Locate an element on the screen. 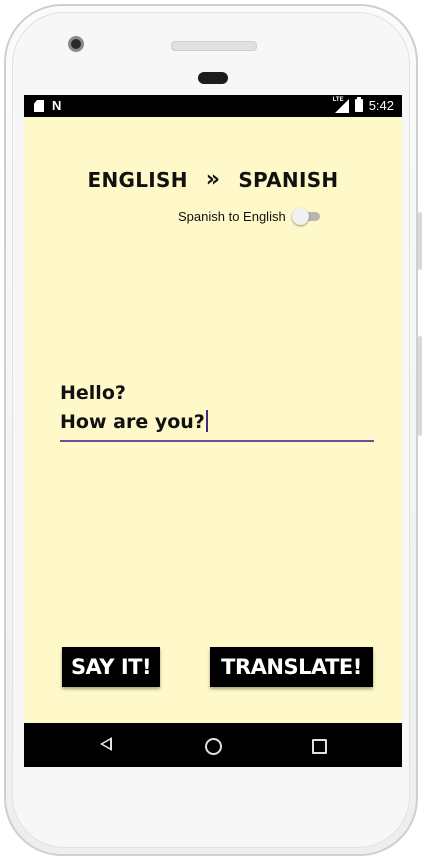 The height and width of the screenshot is (862, 425). n-logo-icon: N is located at coordinates (57, 105).